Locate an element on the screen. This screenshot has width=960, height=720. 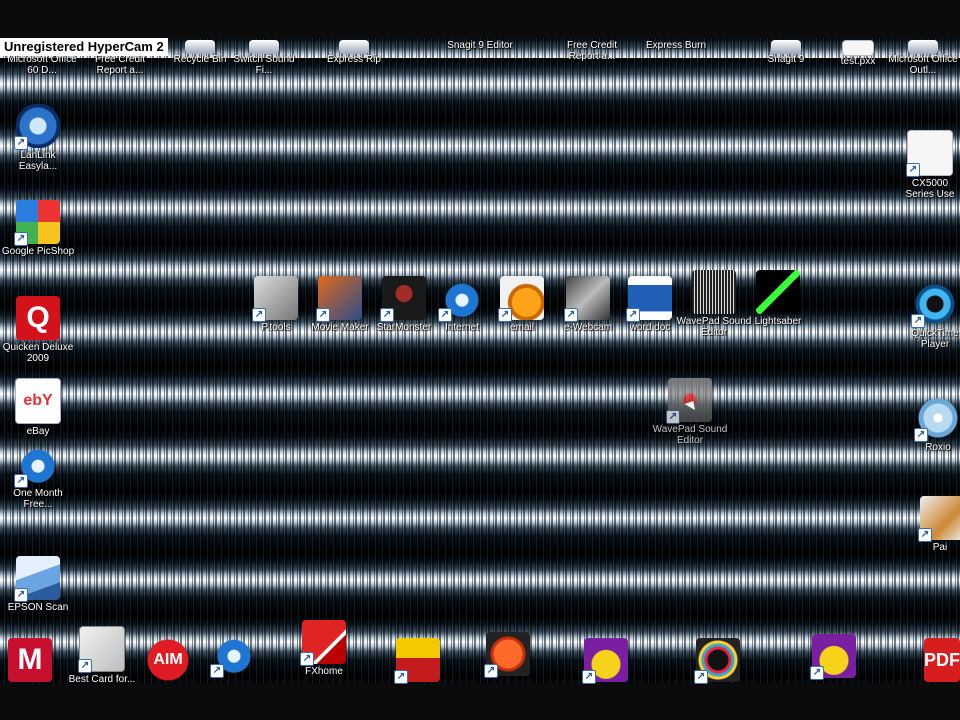
webcam-icon: ↗ is located at coordinates (587, 299).